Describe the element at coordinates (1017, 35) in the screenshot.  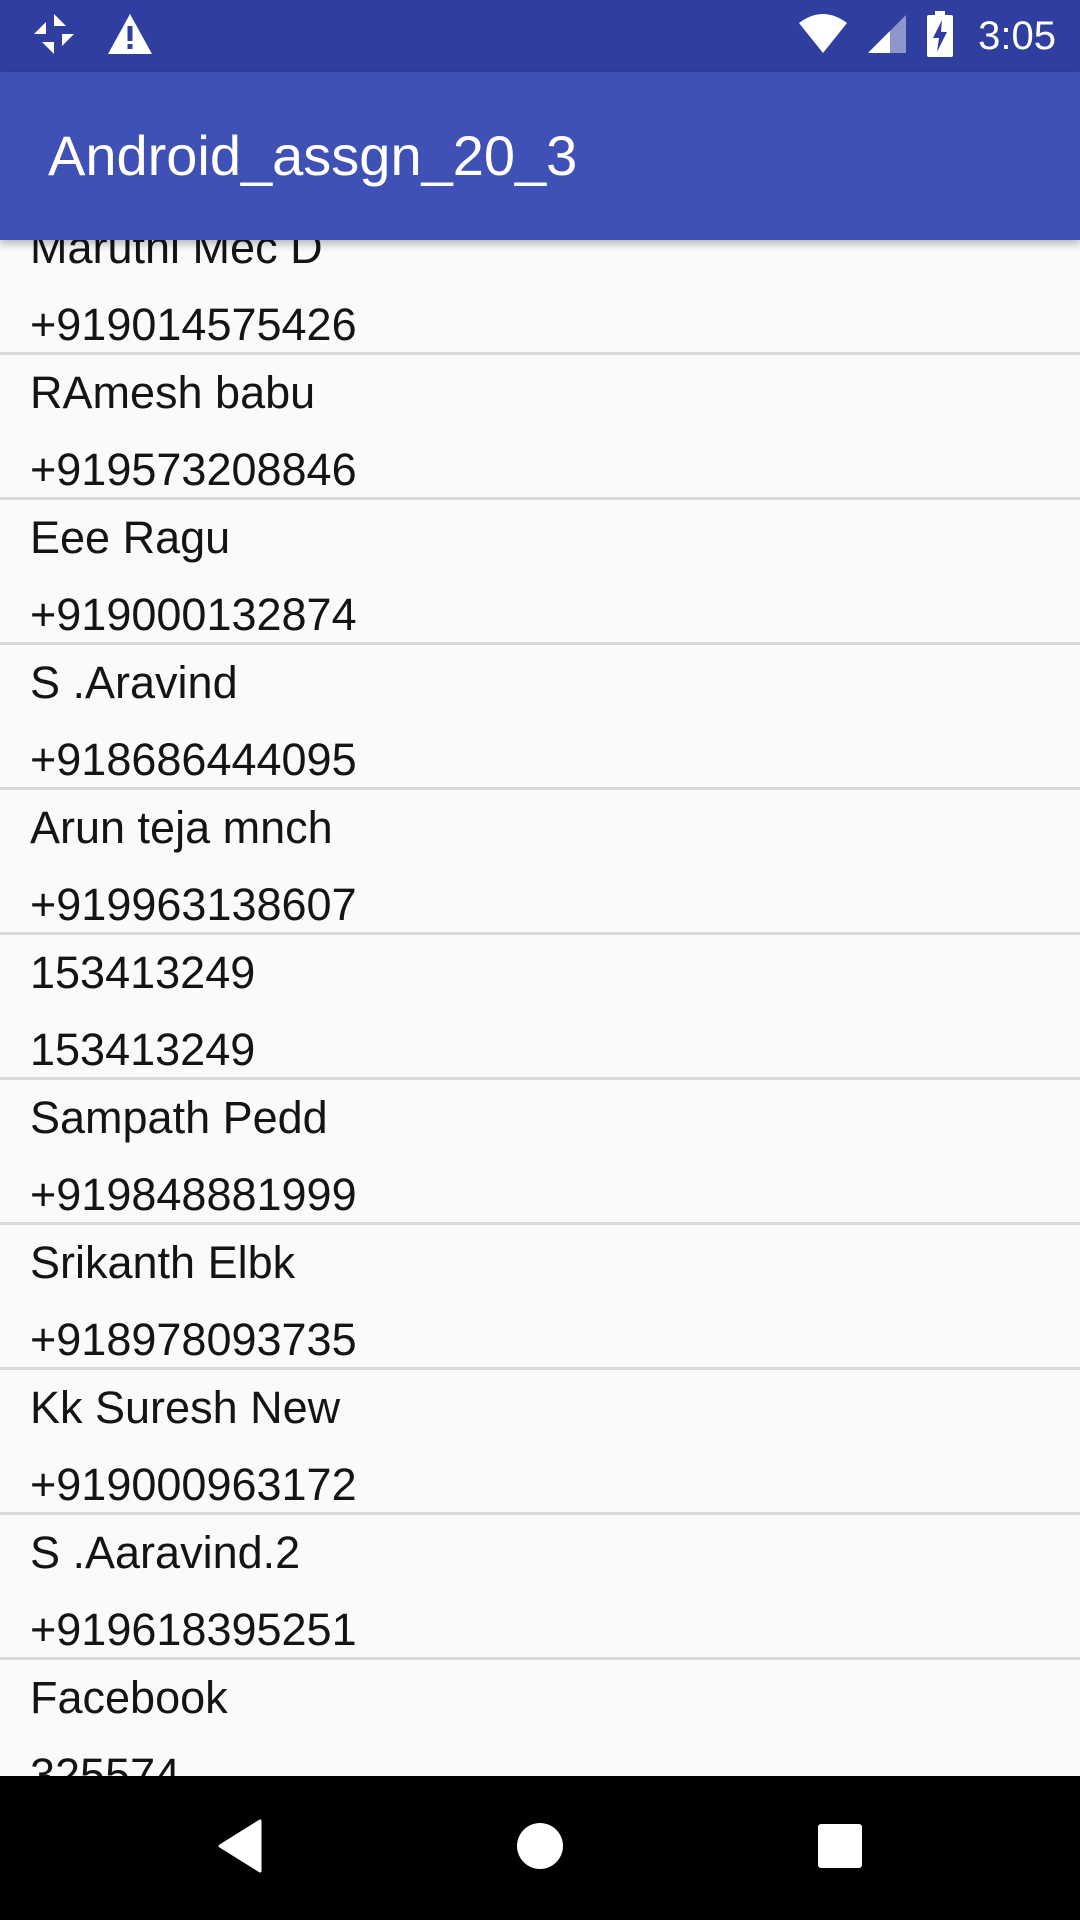
I see `status-clock: 3:05` at that location.